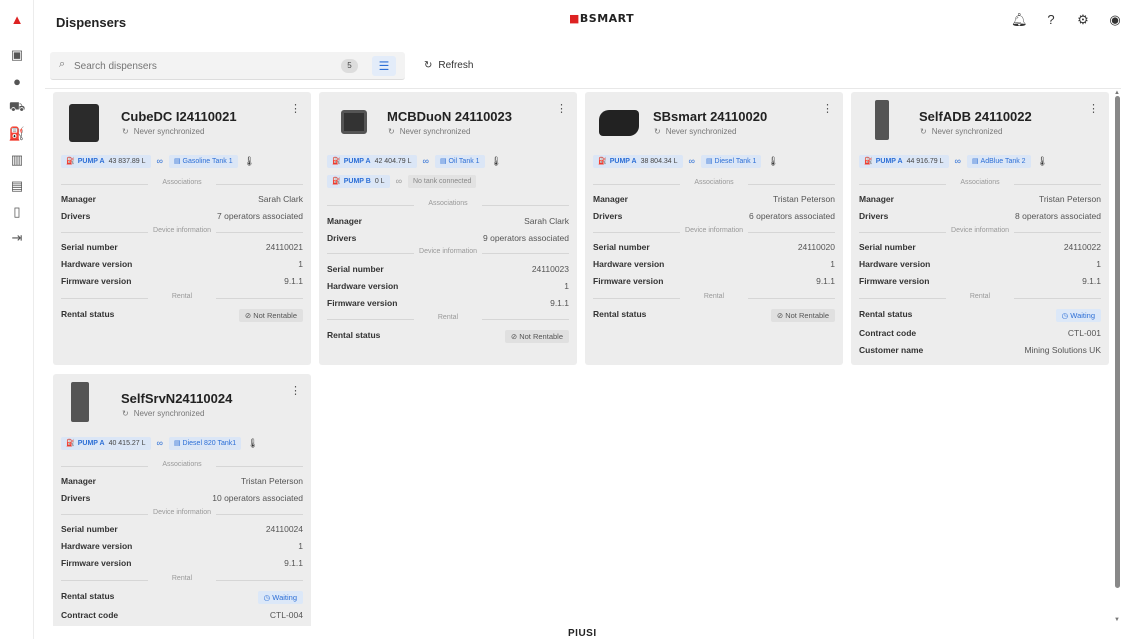 The image size is (1129, 639). I want to click on dispenser-name: SelfADB 24110022, so click(975, 116).